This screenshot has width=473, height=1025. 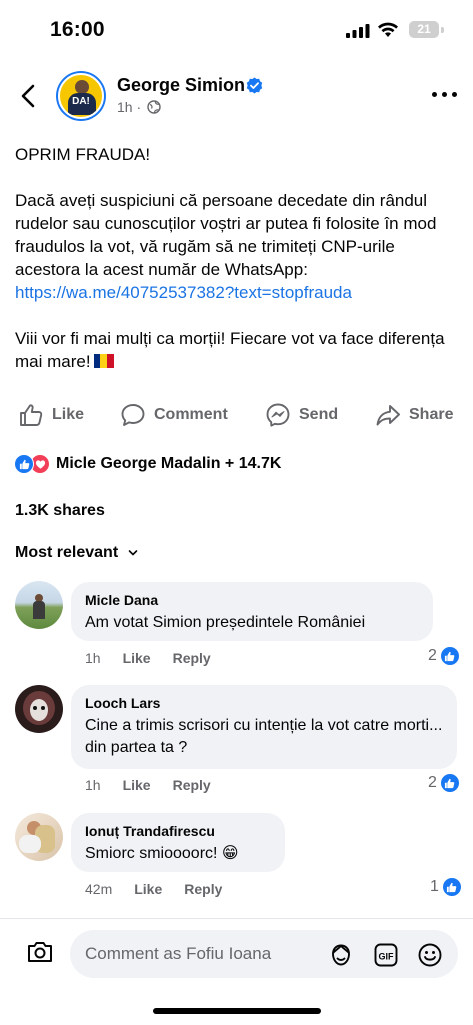 I want to click on reactions-label: Micle George Madalin + 14.7K, so click(x=169, y=463).